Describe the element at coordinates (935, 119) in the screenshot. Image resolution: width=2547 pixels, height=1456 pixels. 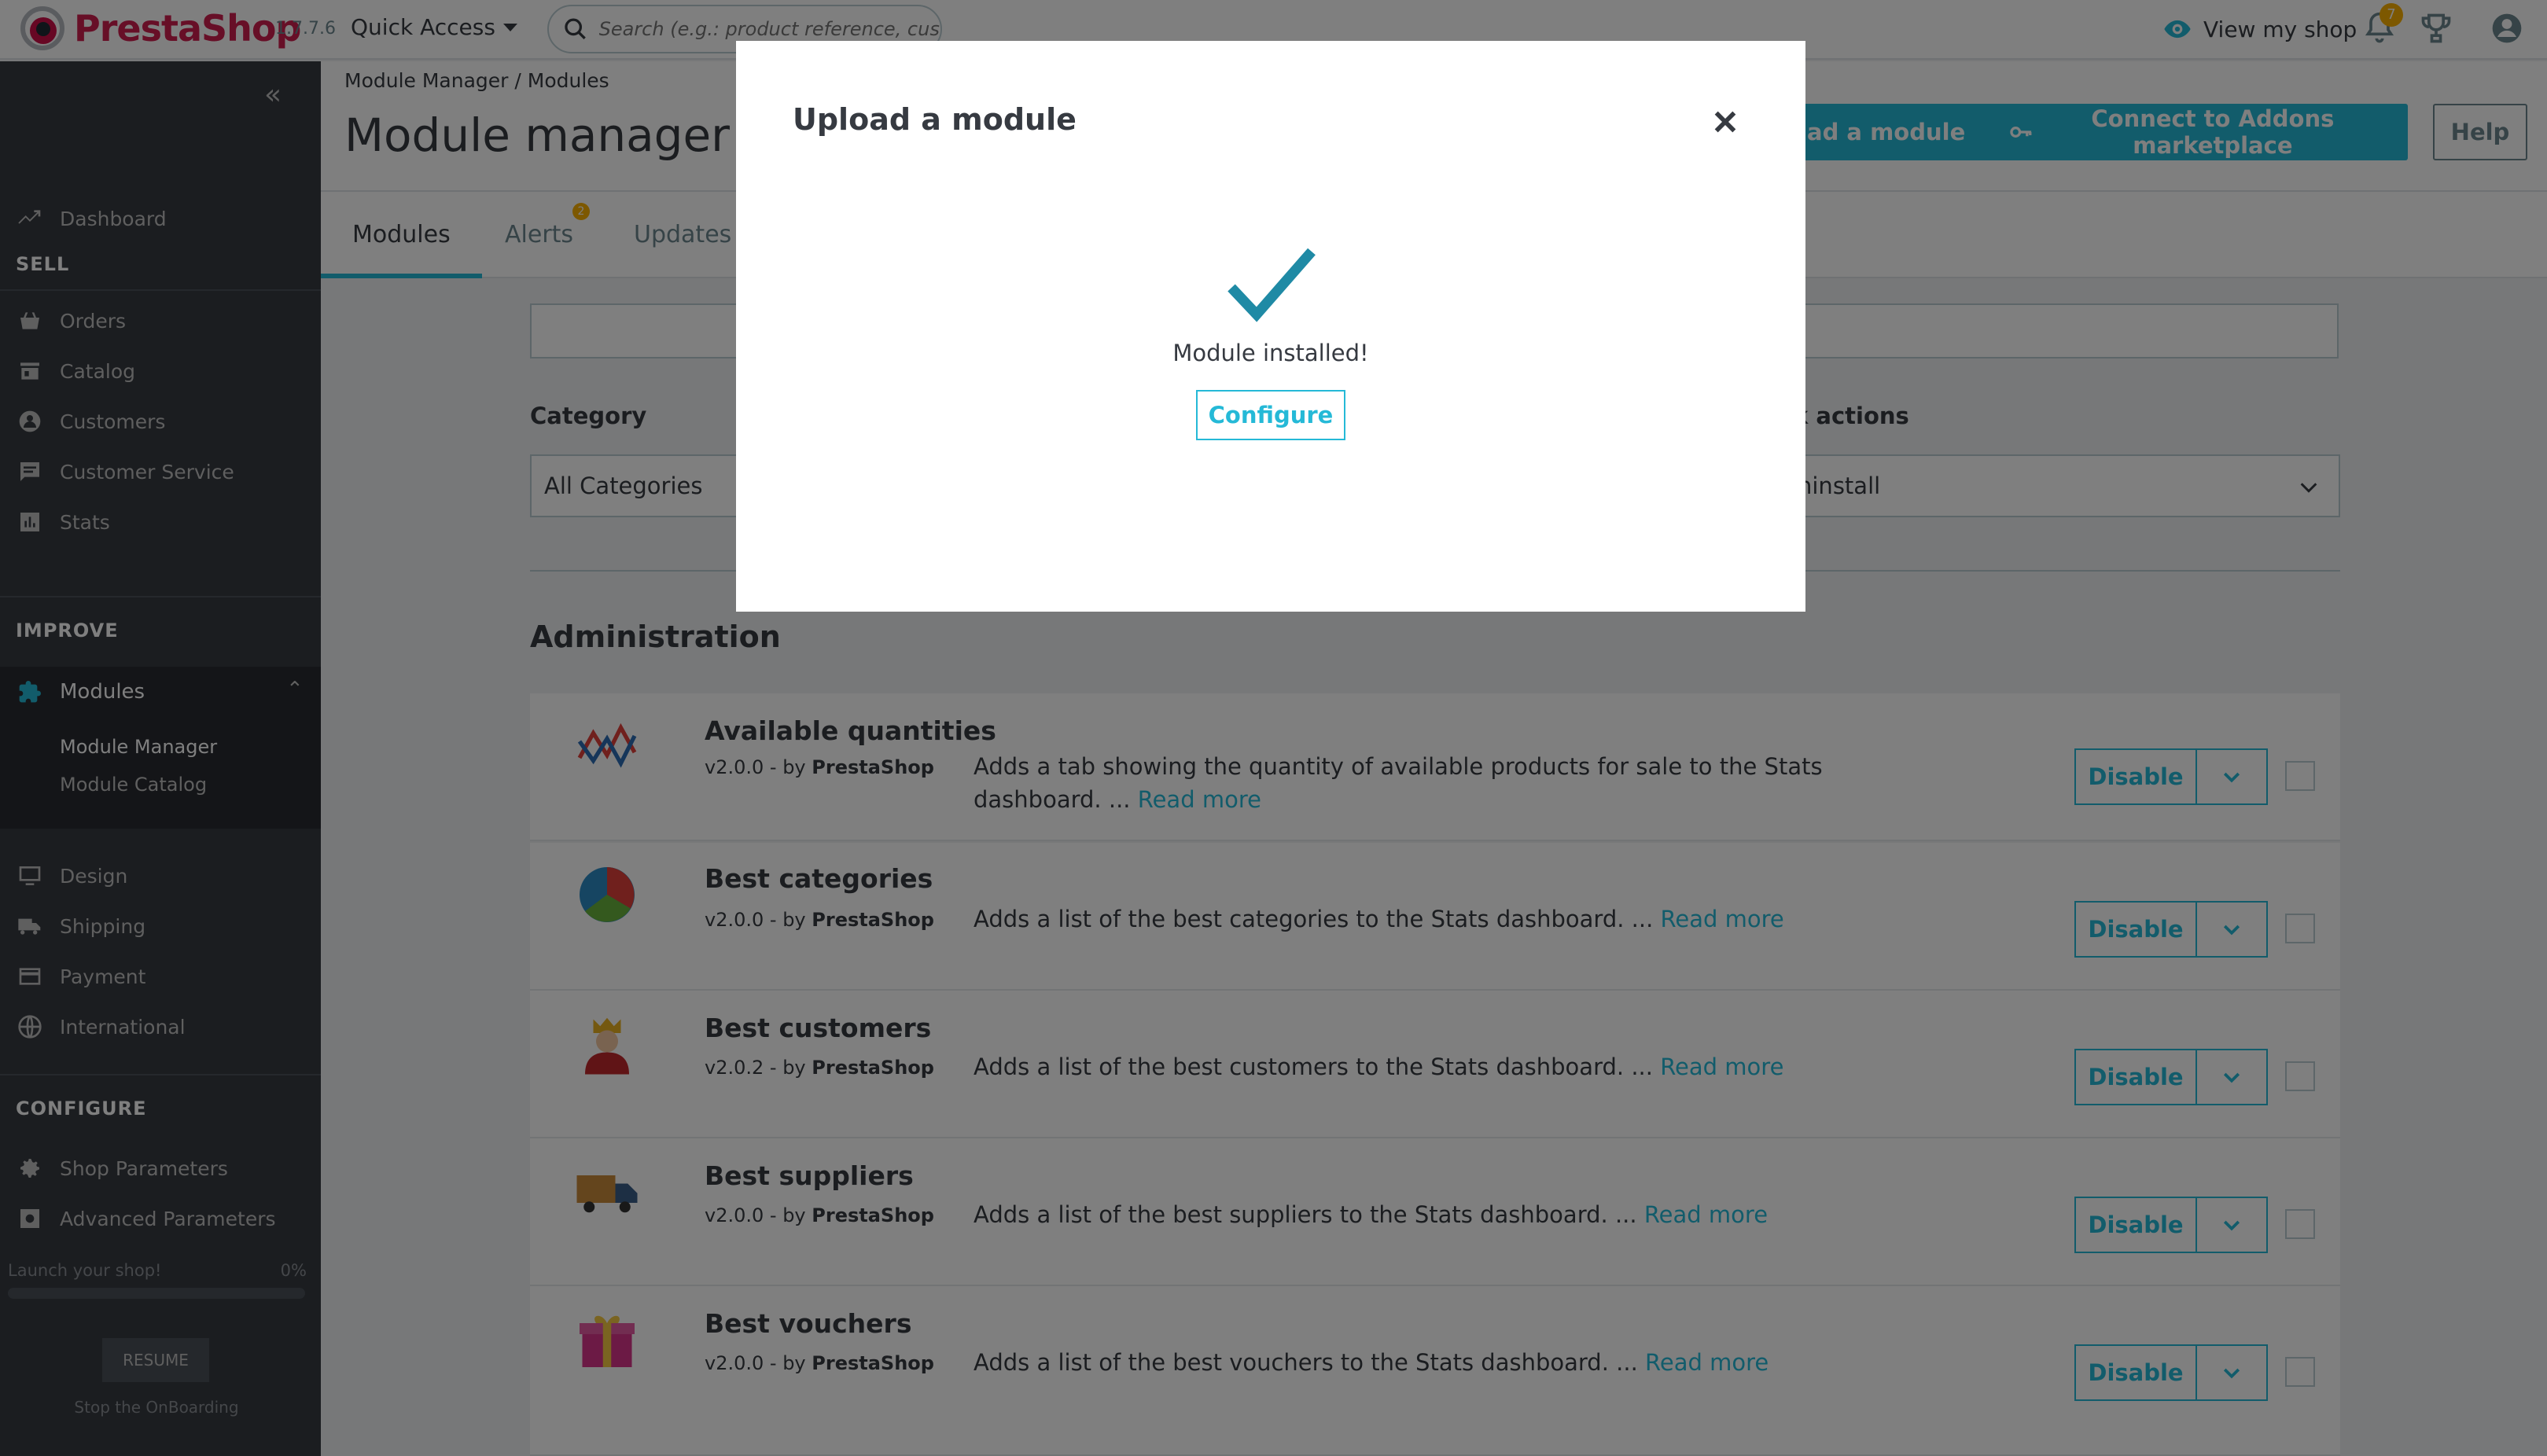
I see `modal-title: Upload a module` at that location.